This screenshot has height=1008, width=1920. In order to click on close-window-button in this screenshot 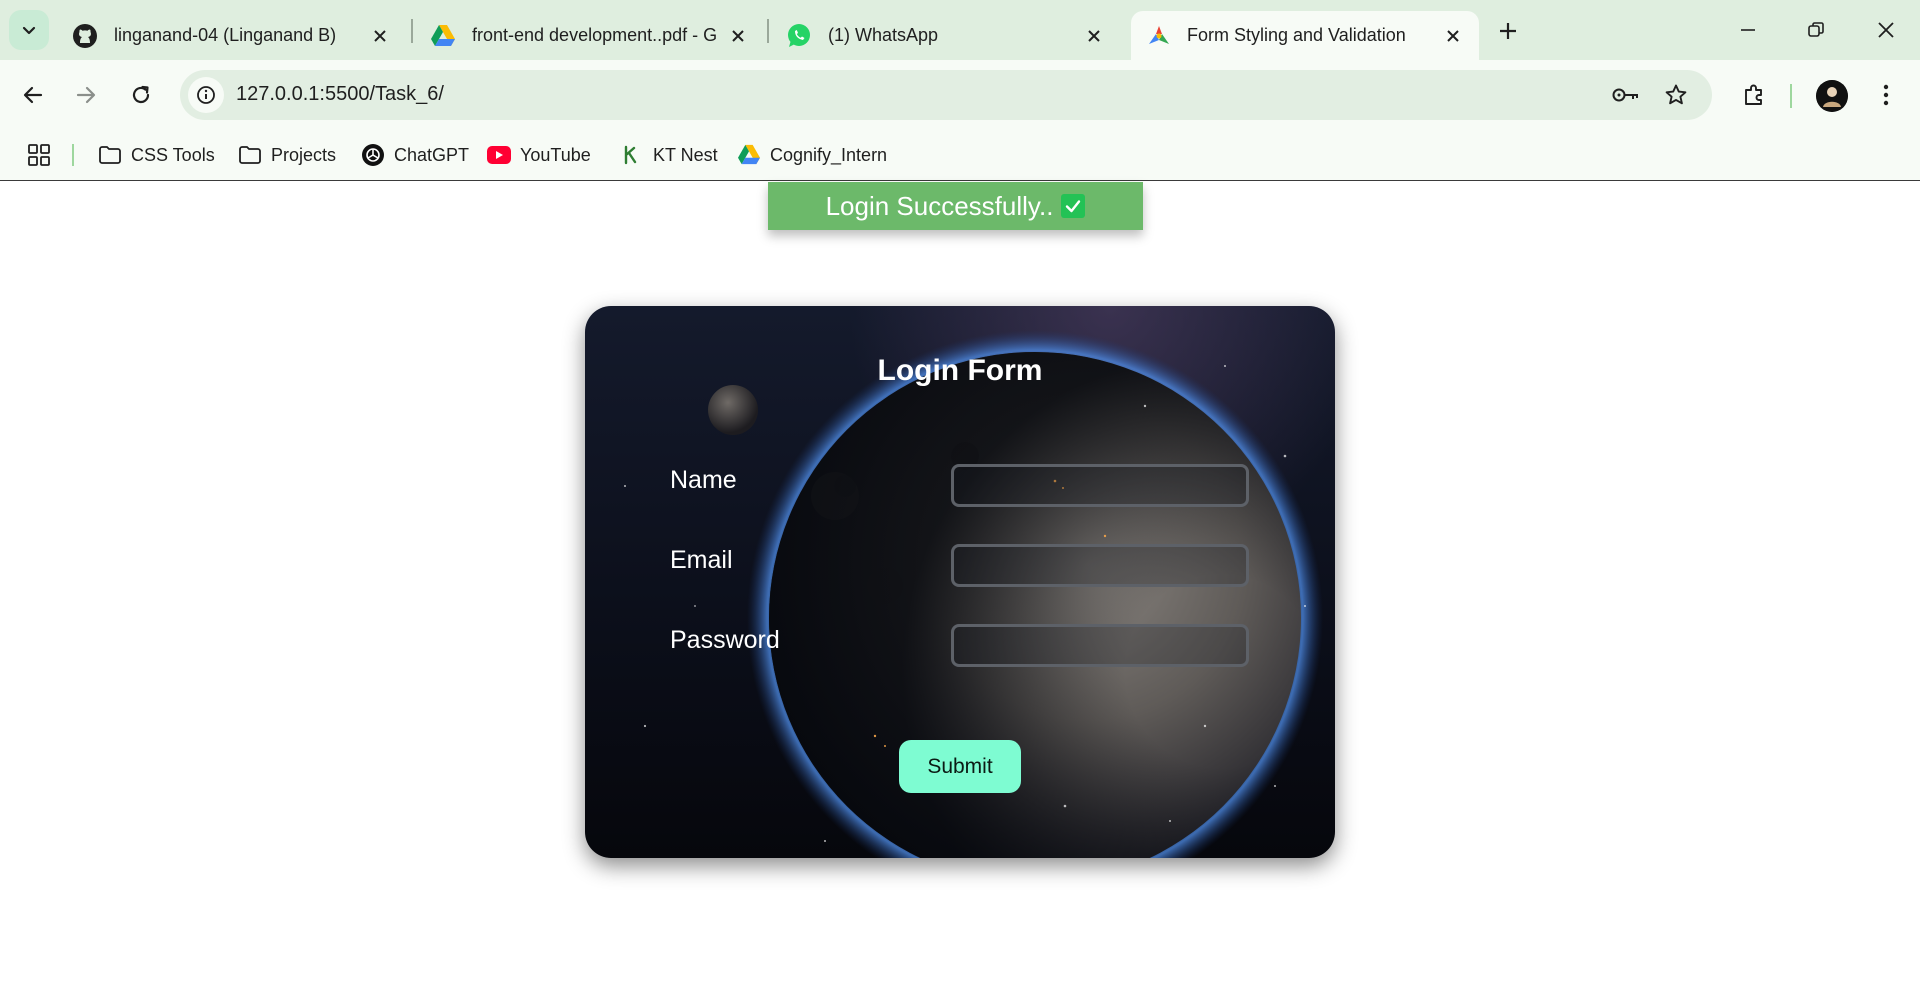, I will do `click(1886, 30)`.